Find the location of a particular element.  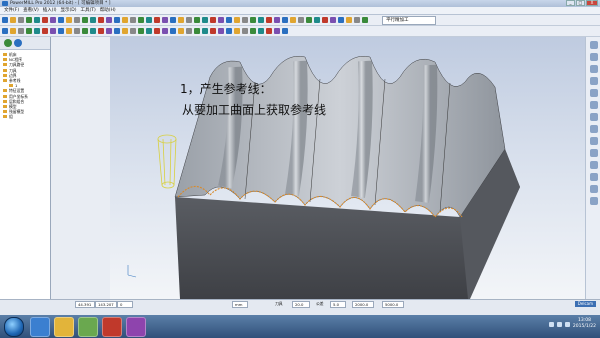

explorer-app-icon is located at coordinates (64, 327).